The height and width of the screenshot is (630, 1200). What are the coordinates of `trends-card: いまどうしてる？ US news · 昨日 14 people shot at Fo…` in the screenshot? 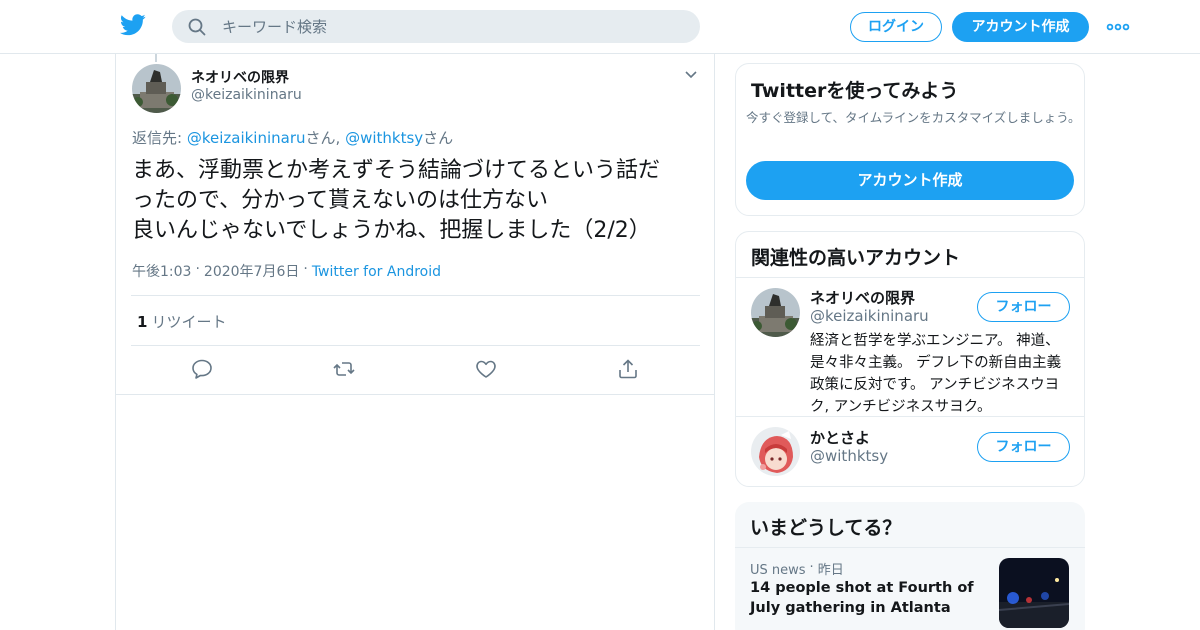 It's located at (910, 566).